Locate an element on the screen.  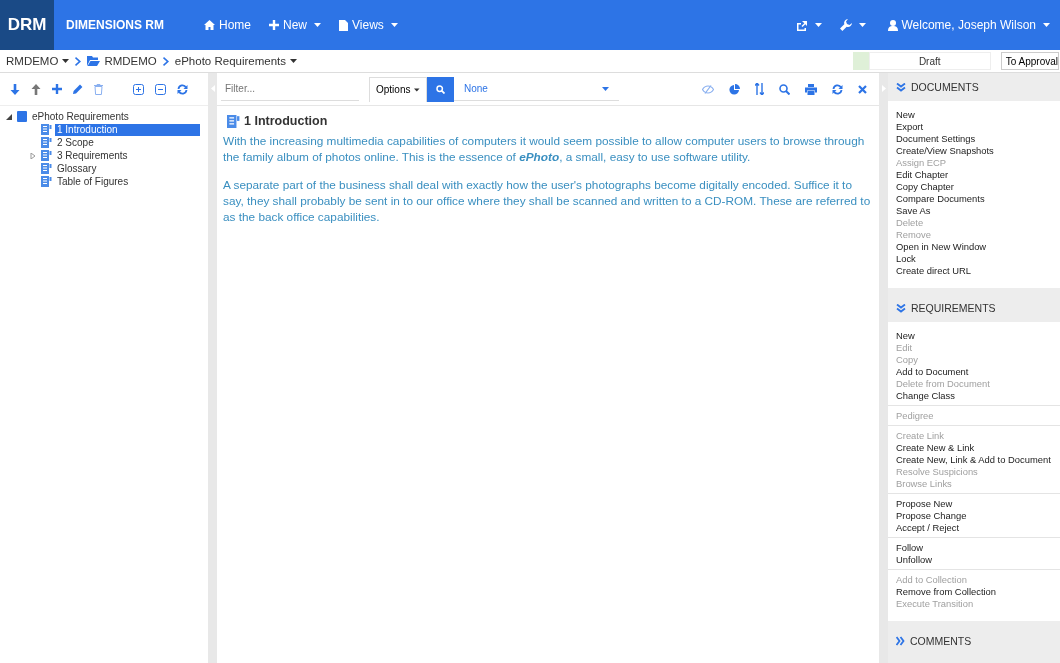
action-link: Change Class is located at coordinates (974, 396).